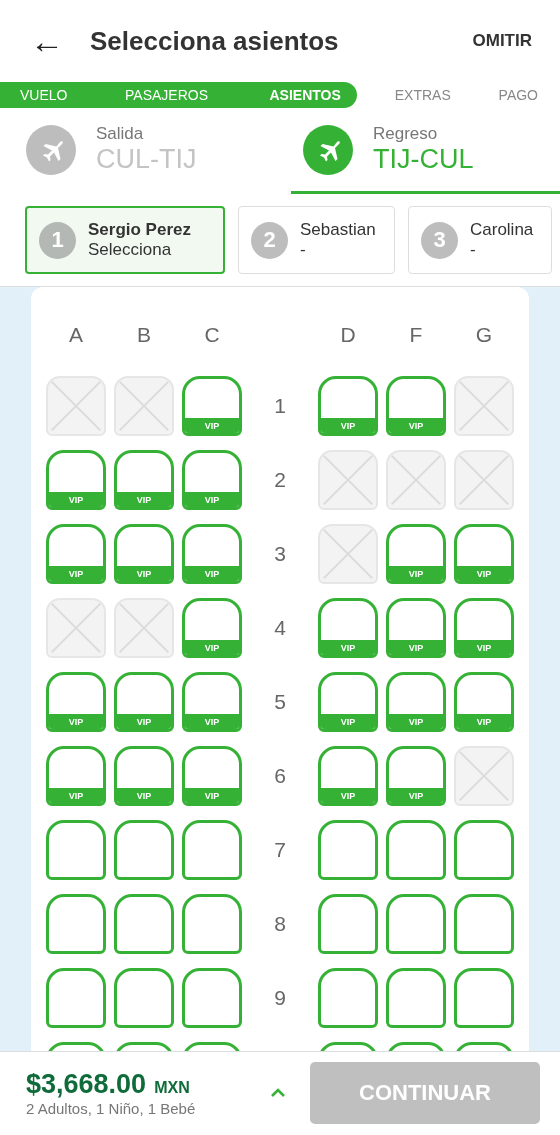 This screenshot has height=1135, width=560. What do you see at coordinates (111, 1108) in the screenshot?
I see `passenger-summary: 2 Adultos, 1 Niño, 1 Bebé` at bounding box center [111, 1108].